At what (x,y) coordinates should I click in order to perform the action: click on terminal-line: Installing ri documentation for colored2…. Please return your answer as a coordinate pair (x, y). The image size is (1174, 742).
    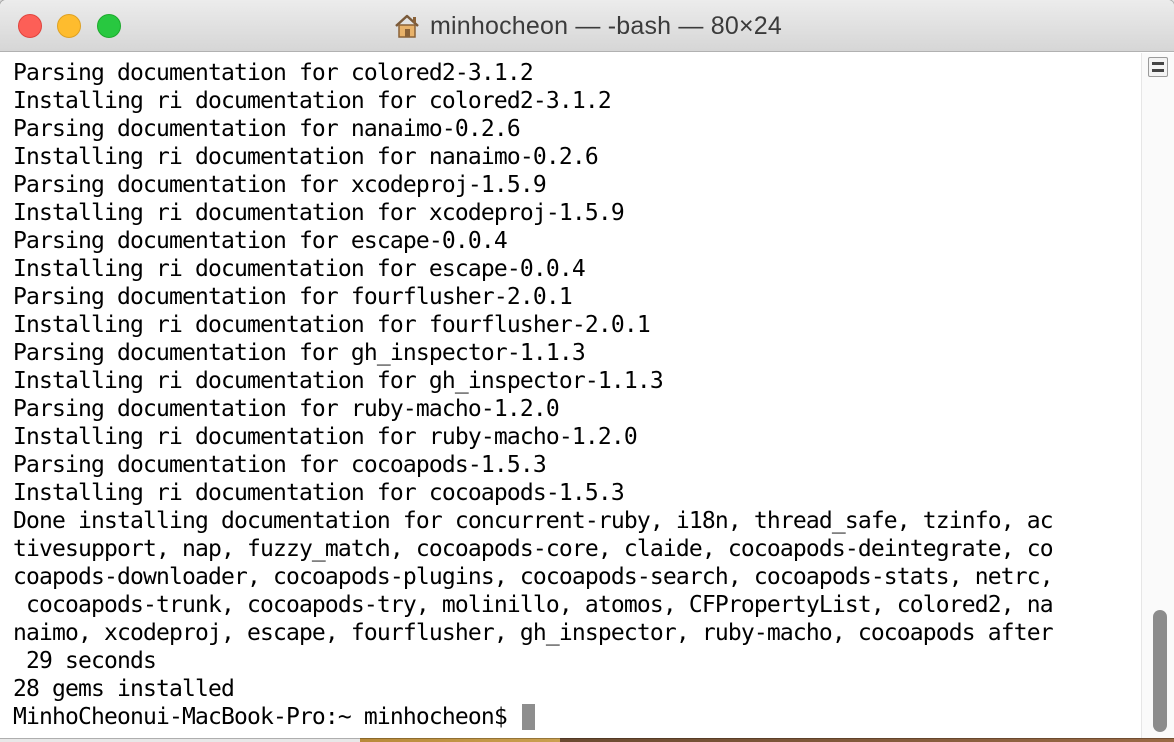
    Looking at the image, I should click on (312, 101).